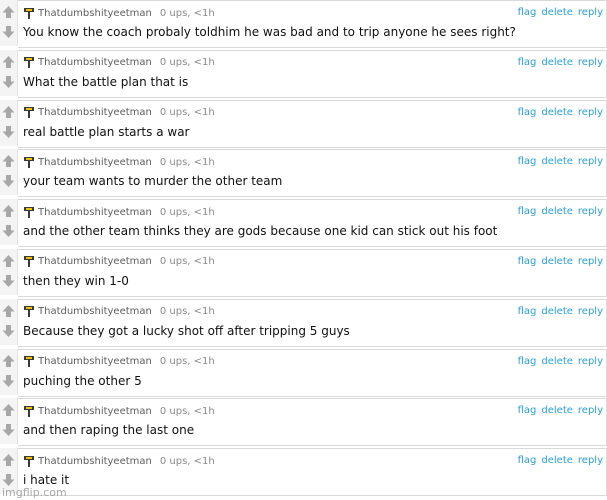  Describe the element at coordinates (34, 492) in the screenshot. I see `watermark: imgflip.com` at that location.